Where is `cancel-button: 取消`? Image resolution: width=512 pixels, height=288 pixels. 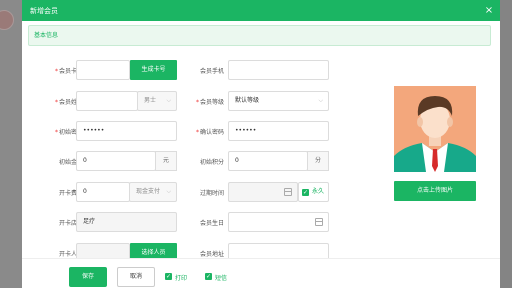
cancel-button: 取消 is located at coordinates (136, 277).